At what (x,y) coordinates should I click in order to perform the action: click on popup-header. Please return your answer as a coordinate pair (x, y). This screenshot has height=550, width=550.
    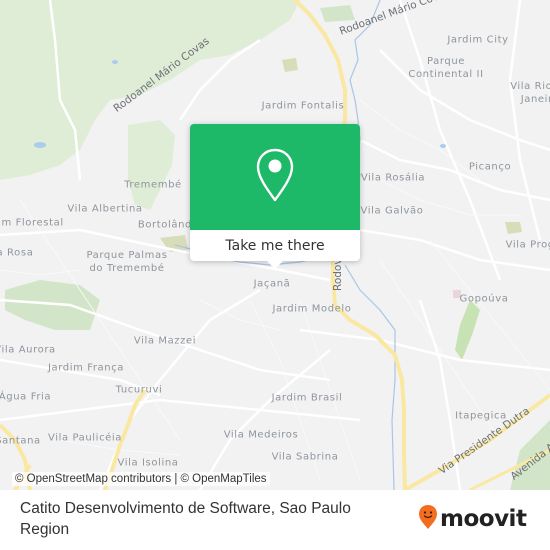
    Looking at the image, I should click on (275, 177).